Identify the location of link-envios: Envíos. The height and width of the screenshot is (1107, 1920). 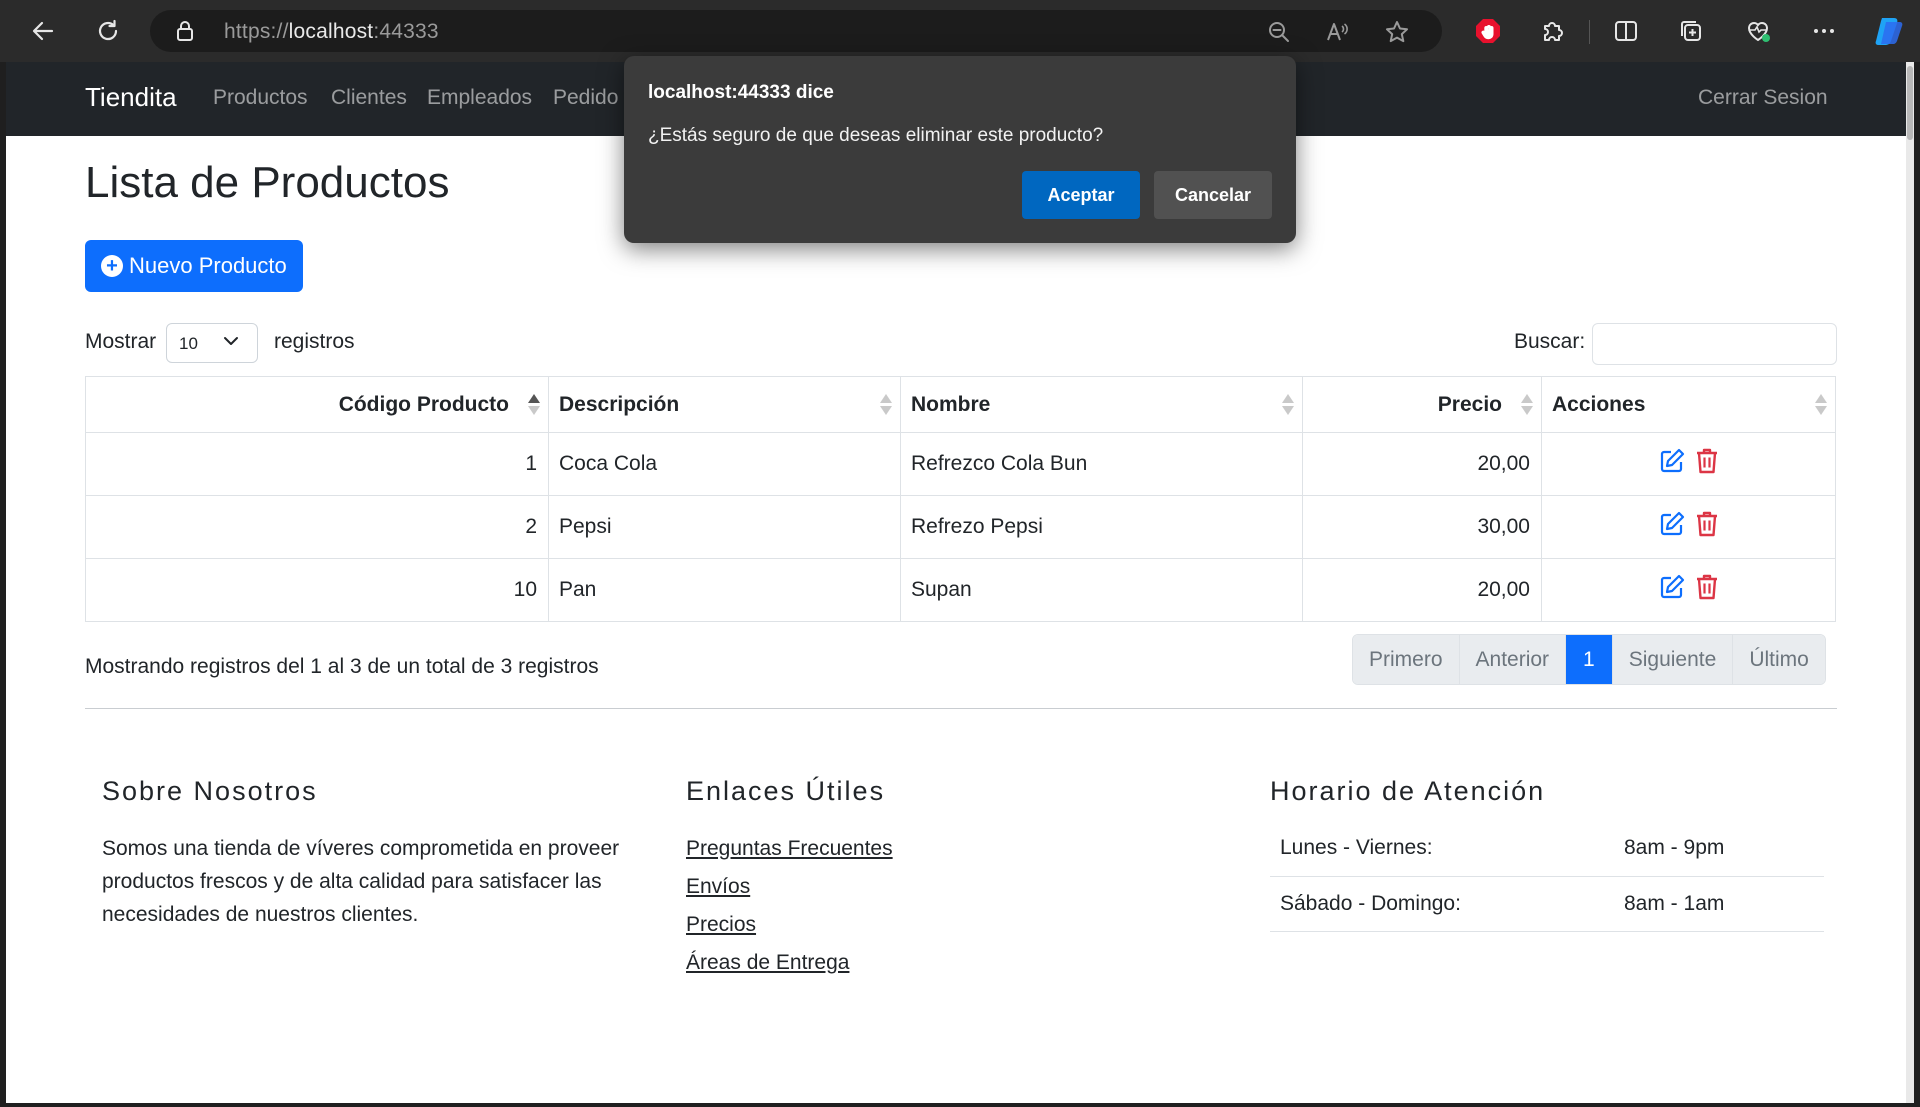
(789, 889).